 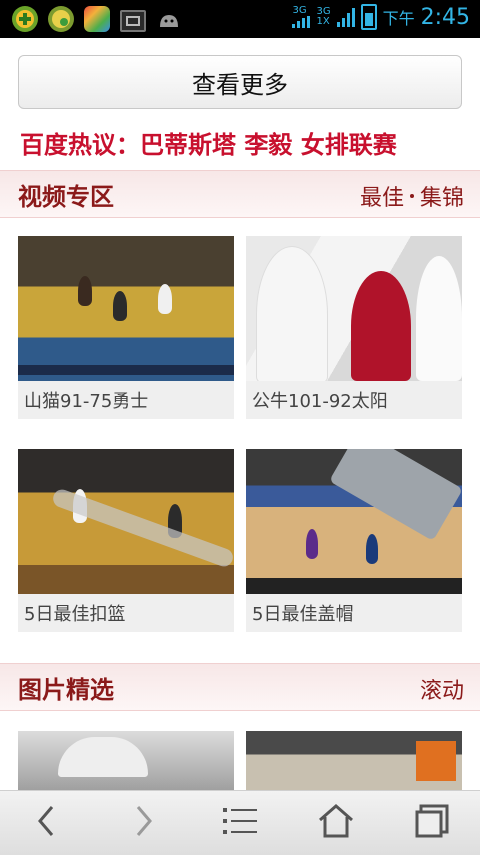 I want to click on camera-arm, so click(x=142, y=528).